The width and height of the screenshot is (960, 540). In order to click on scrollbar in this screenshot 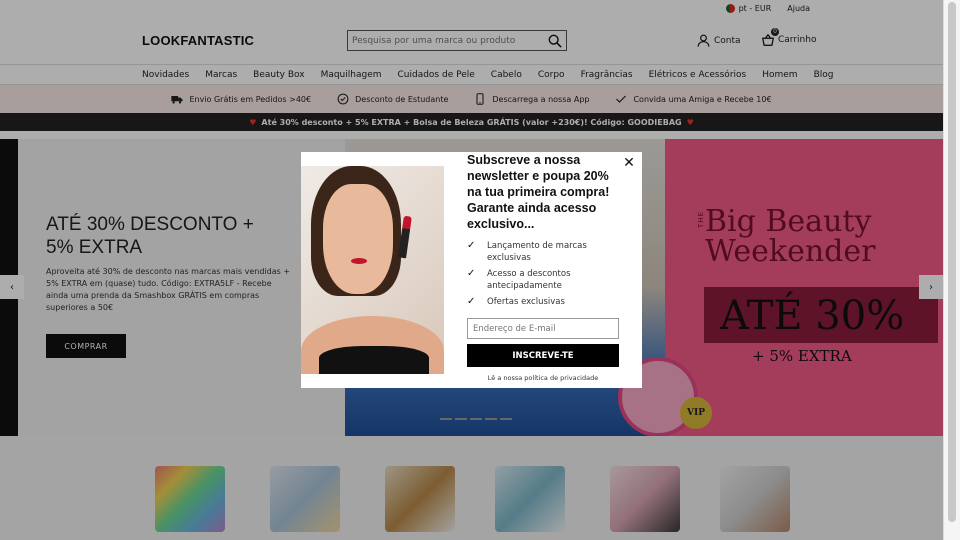, I will do `click(951, 270)`.